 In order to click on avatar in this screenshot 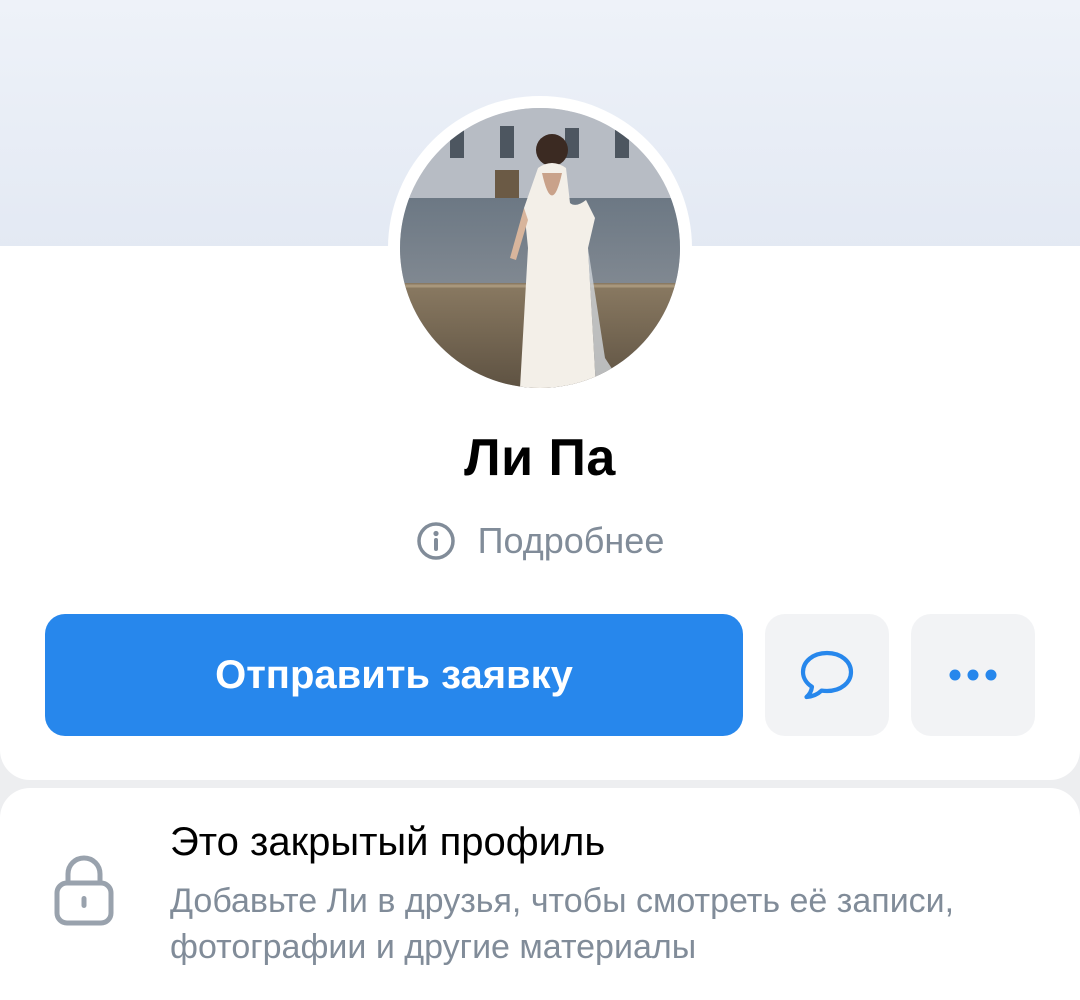, I will do `click(540, 248)`.